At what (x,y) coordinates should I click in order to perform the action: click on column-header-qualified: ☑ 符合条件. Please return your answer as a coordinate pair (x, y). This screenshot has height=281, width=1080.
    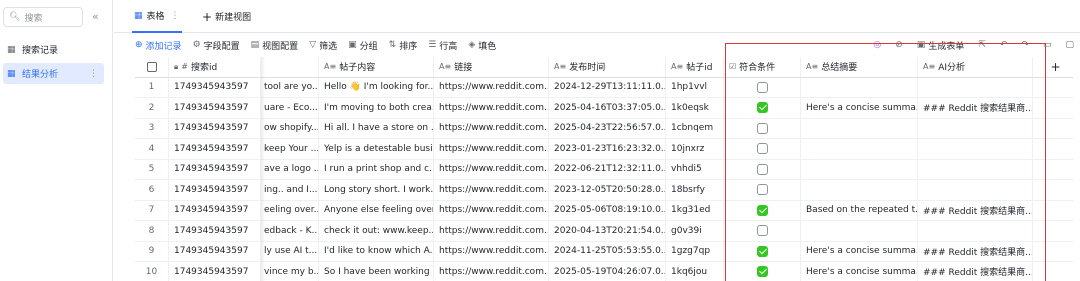
    Looking at the image, I should click on (762, 67).